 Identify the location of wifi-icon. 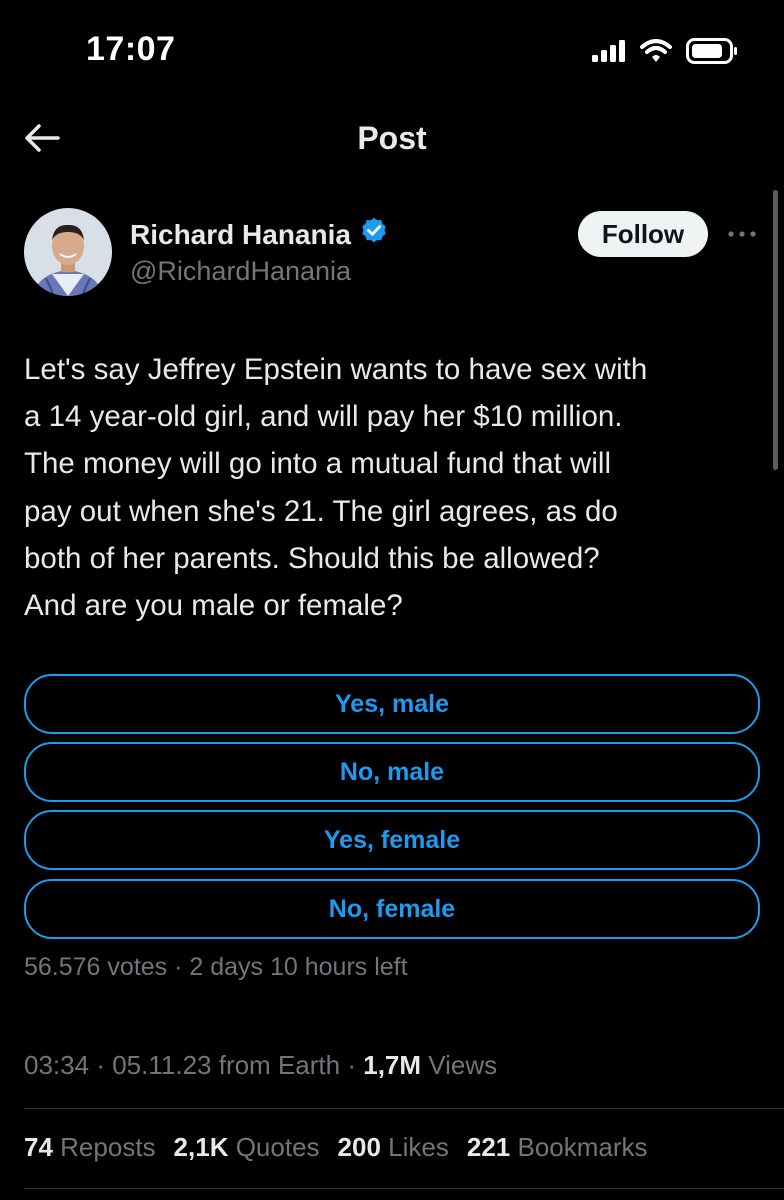
(656, 53).